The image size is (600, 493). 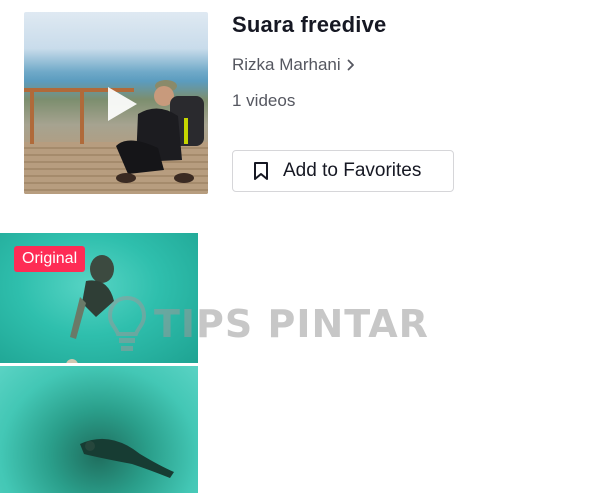 I want to click on diver-figure, so click(x=127, y=458).